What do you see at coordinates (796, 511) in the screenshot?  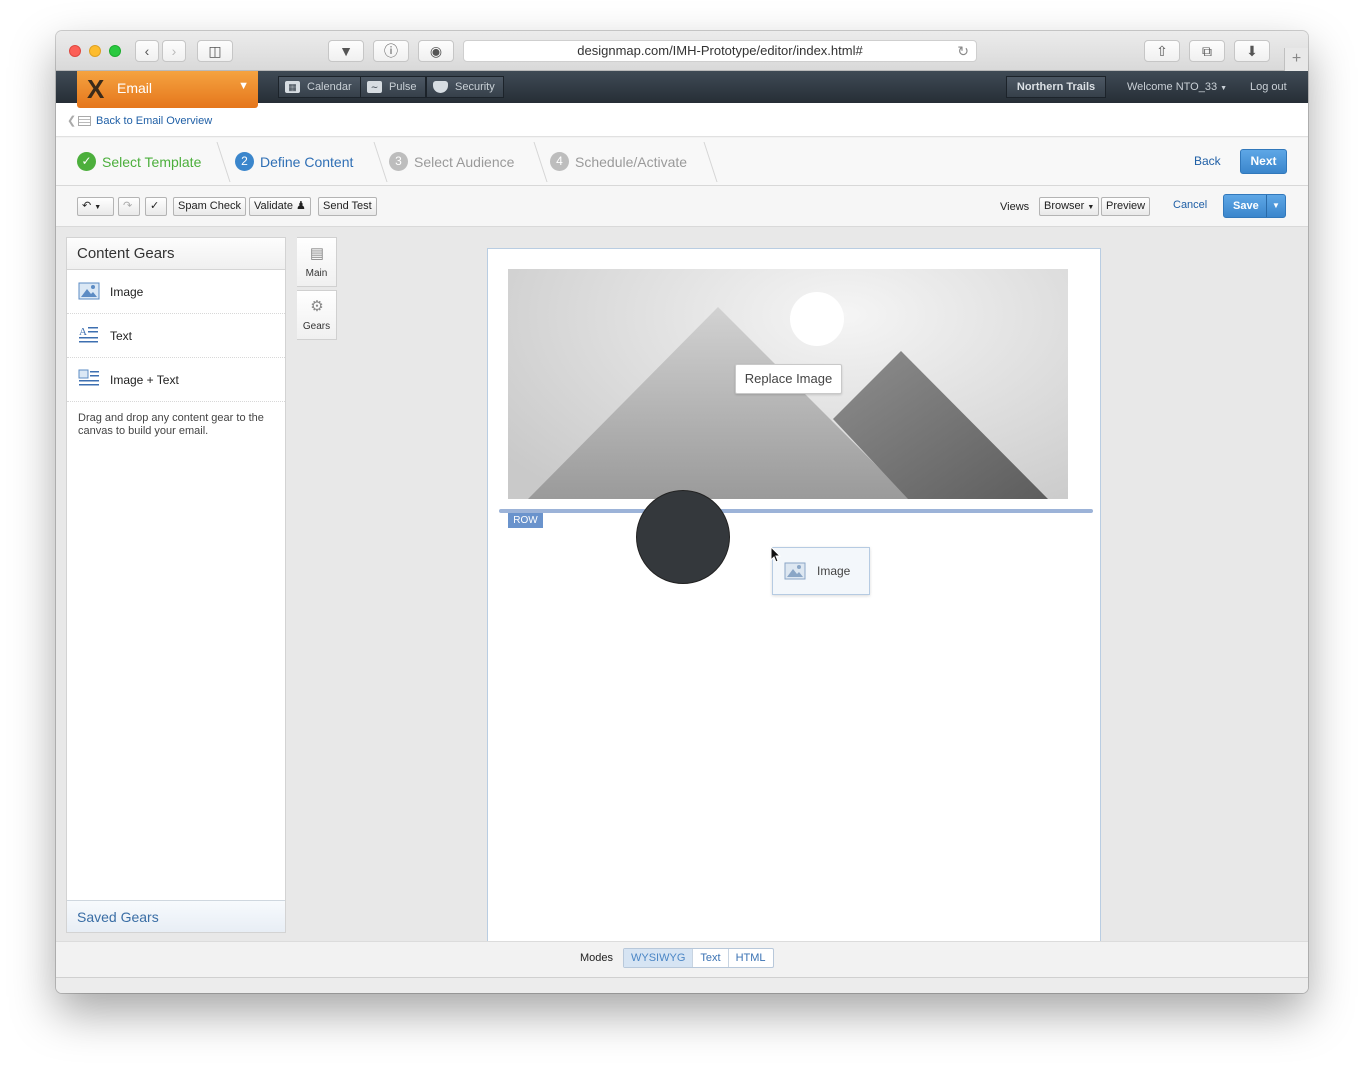 I see `row-drop-indicator` at bounding box center [796, 511].